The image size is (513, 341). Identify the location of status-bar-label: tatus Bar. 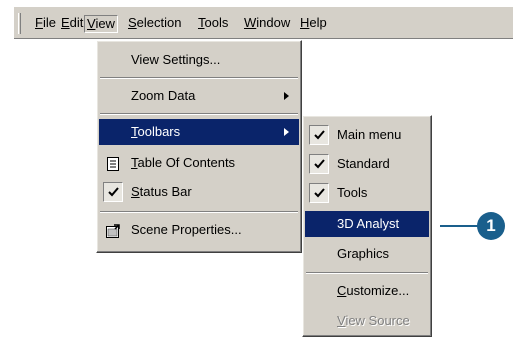
(165, 191).